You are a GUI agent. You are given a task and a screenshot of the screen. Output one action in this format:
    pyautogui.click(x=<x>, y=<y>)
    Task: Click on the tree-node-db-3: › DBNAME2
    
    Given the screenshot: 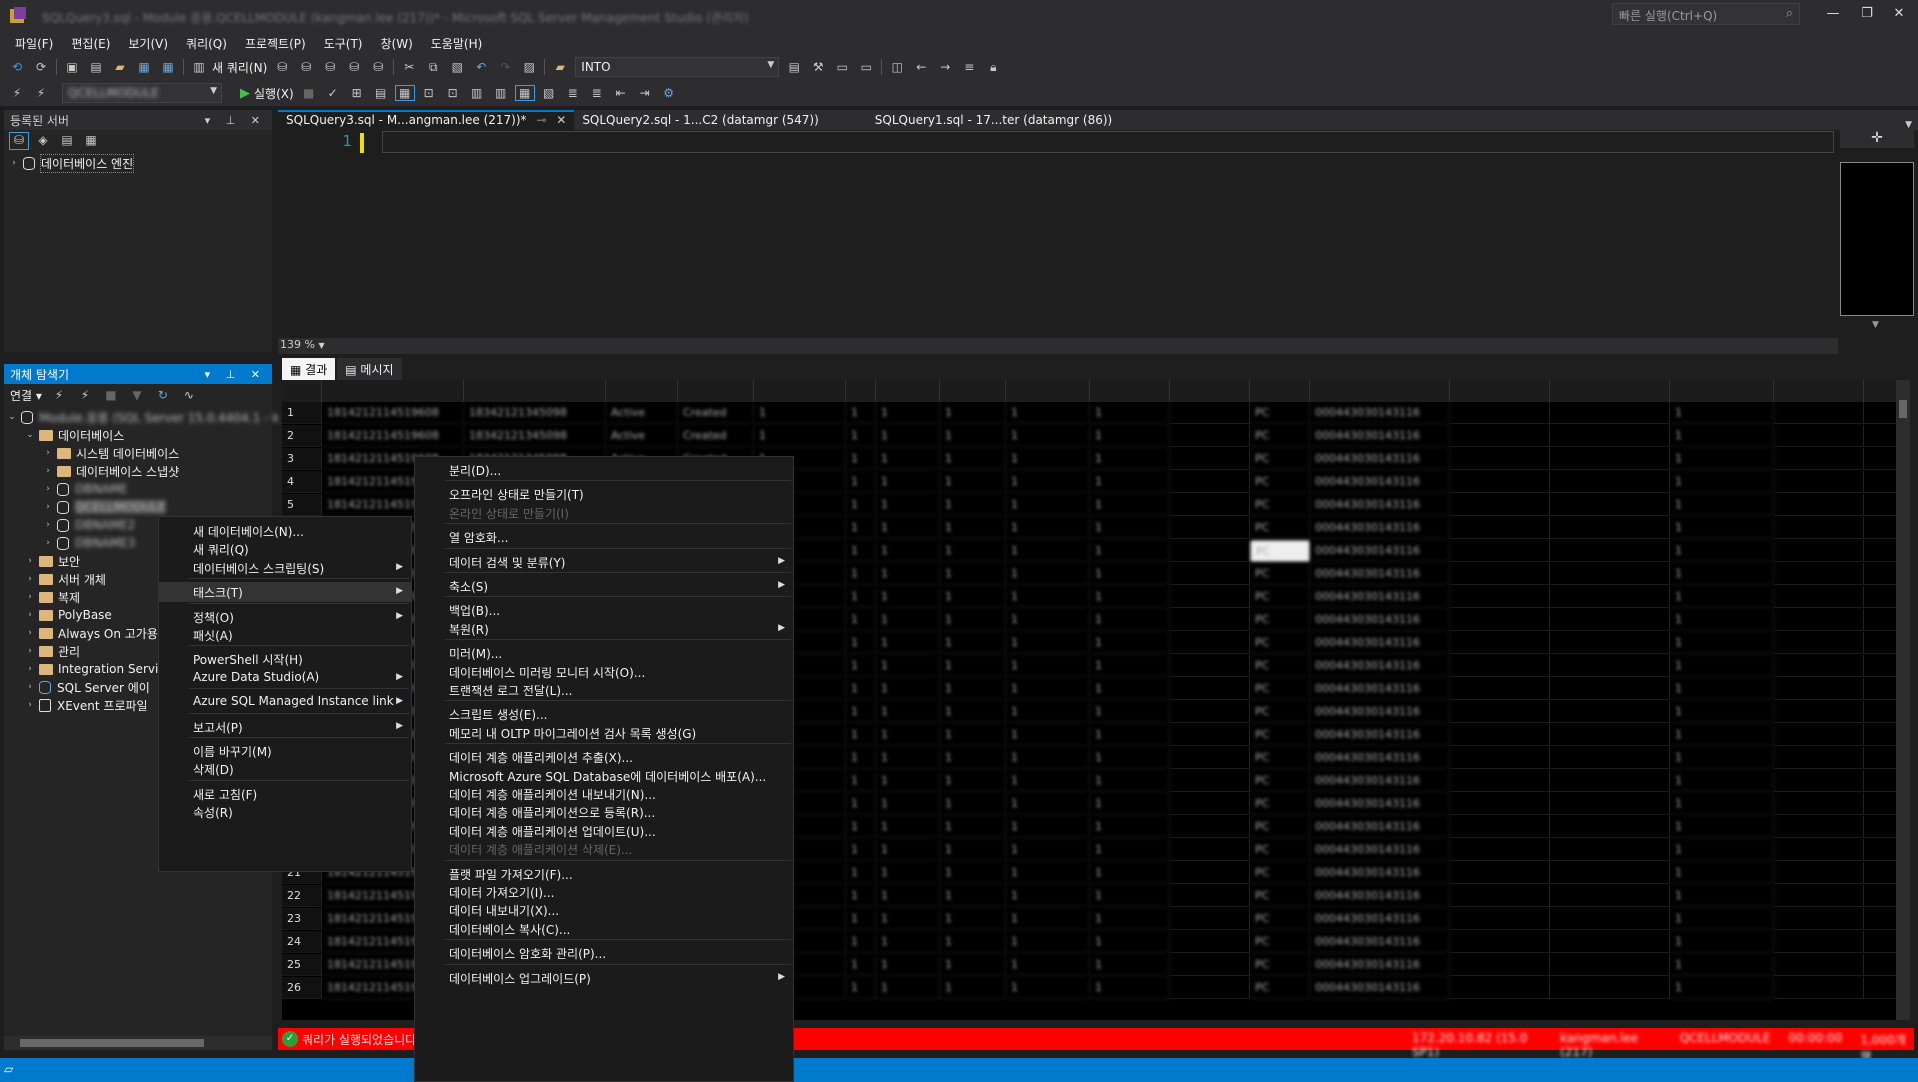 What is the action you would take?
    pyautogui.click(x=88, y=525)
    